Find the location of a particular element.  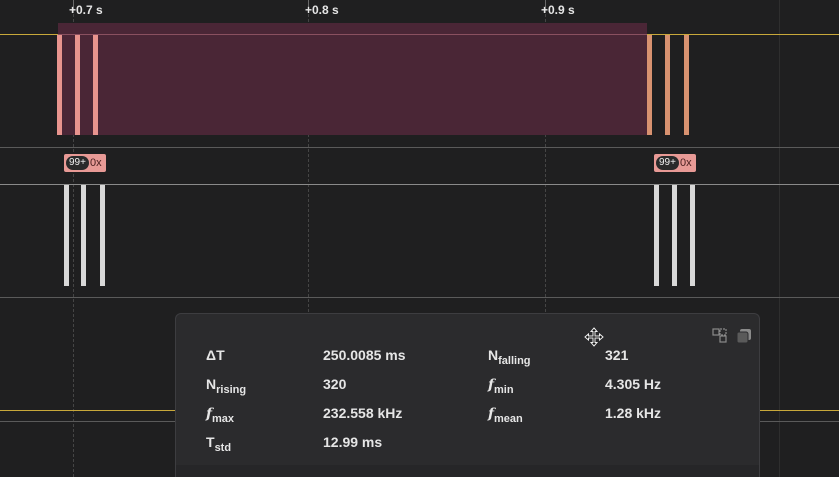

measurement-value-n-rising: 320 is located at coordinates (335, 384).